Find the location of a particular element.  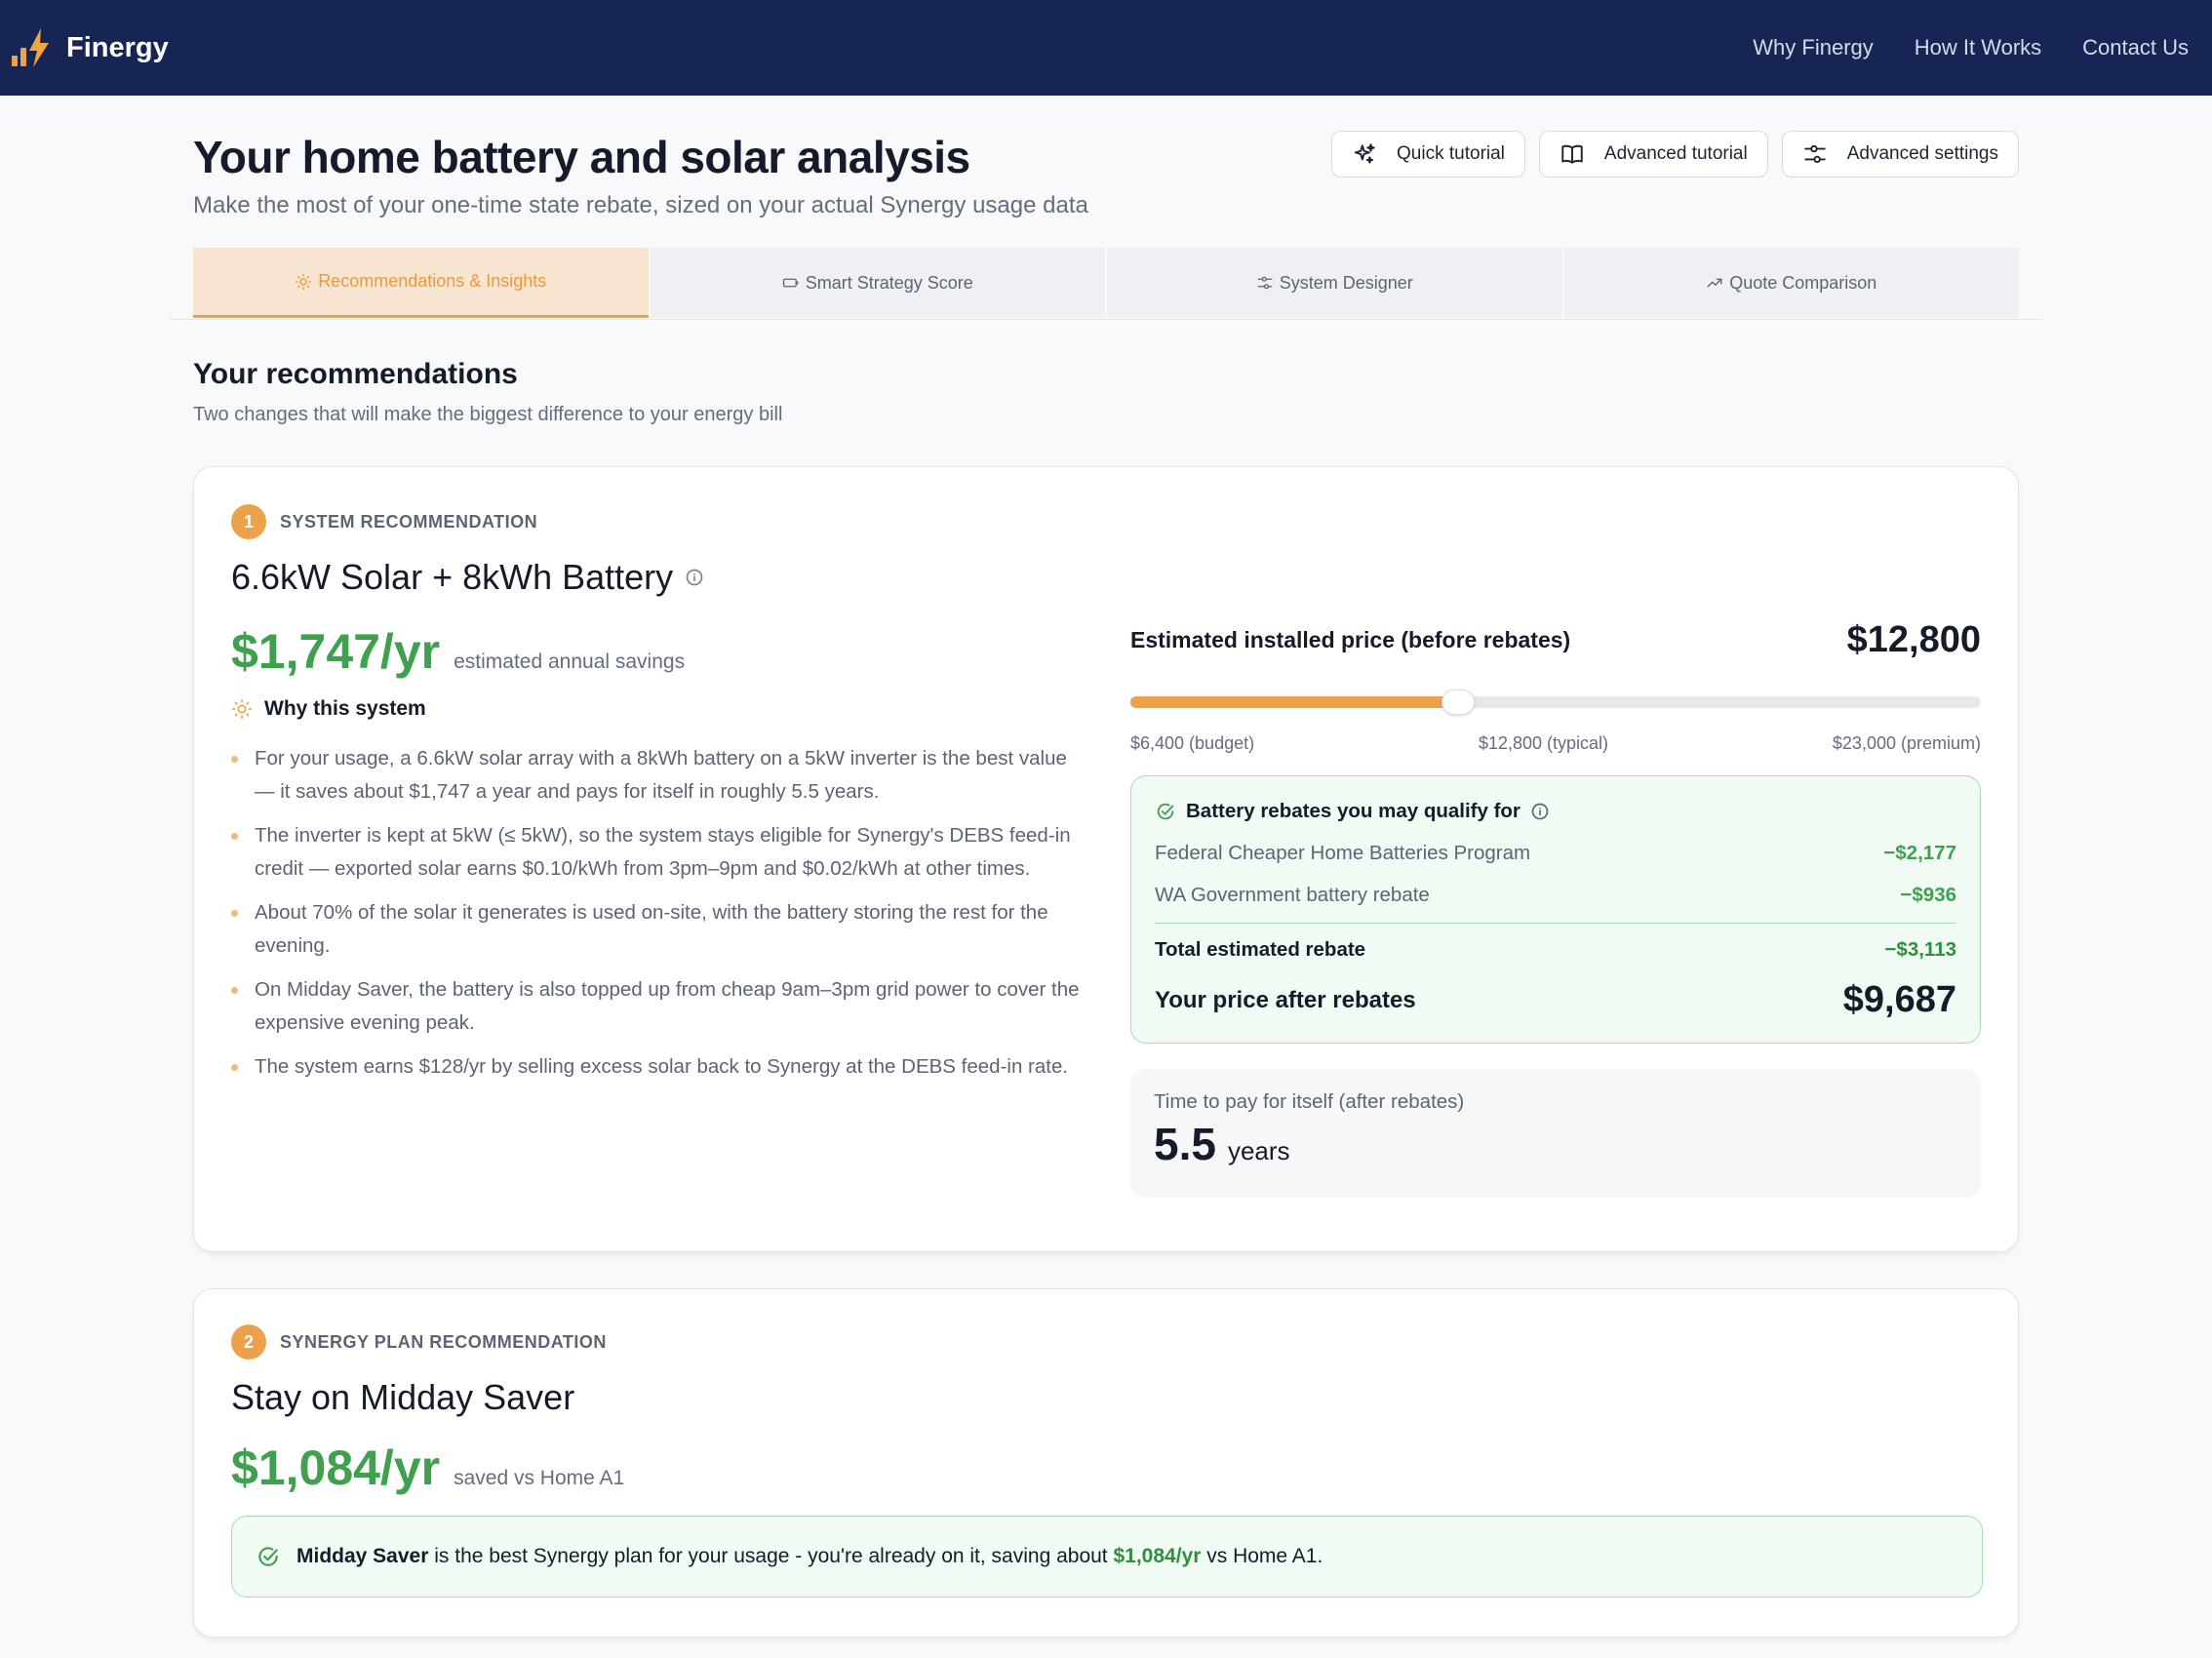

nav-why-finergy: Why Finergy is located at coordinates (1813, 48).